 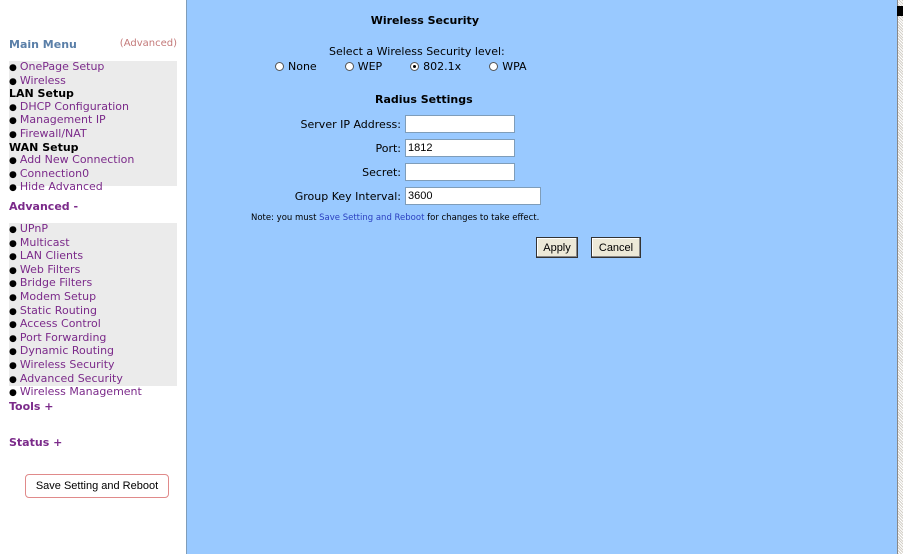 What do you see at coordinates (45, 242) in the screenshot?
I see `advanced-menu-link: Multicast` at bounding box center [45, 242].